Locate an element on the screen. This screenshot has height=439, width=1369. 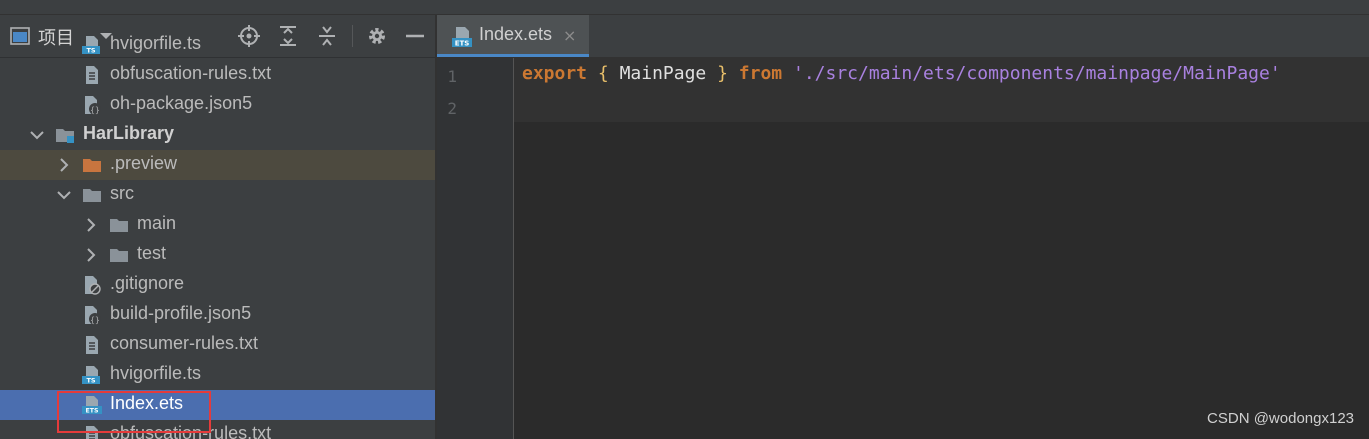
tree-item-label: obfuscation-rules.txt is located at coordinates (191, 73).